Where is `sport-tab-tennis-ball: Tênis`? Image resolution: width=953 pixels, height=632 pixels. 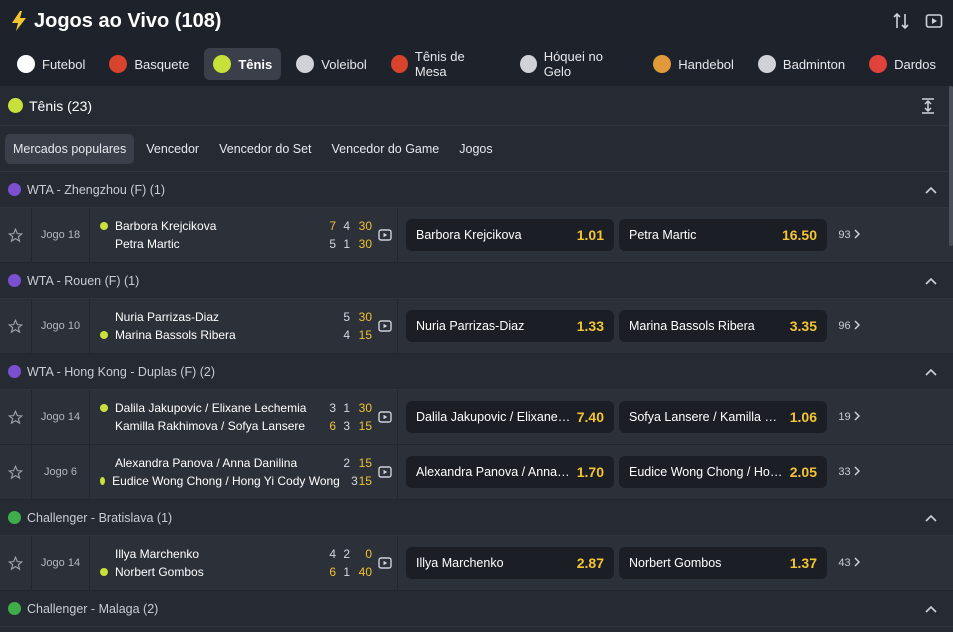 sport-tab-tennis-ball: Tênis is located at coordinates (243, 64).